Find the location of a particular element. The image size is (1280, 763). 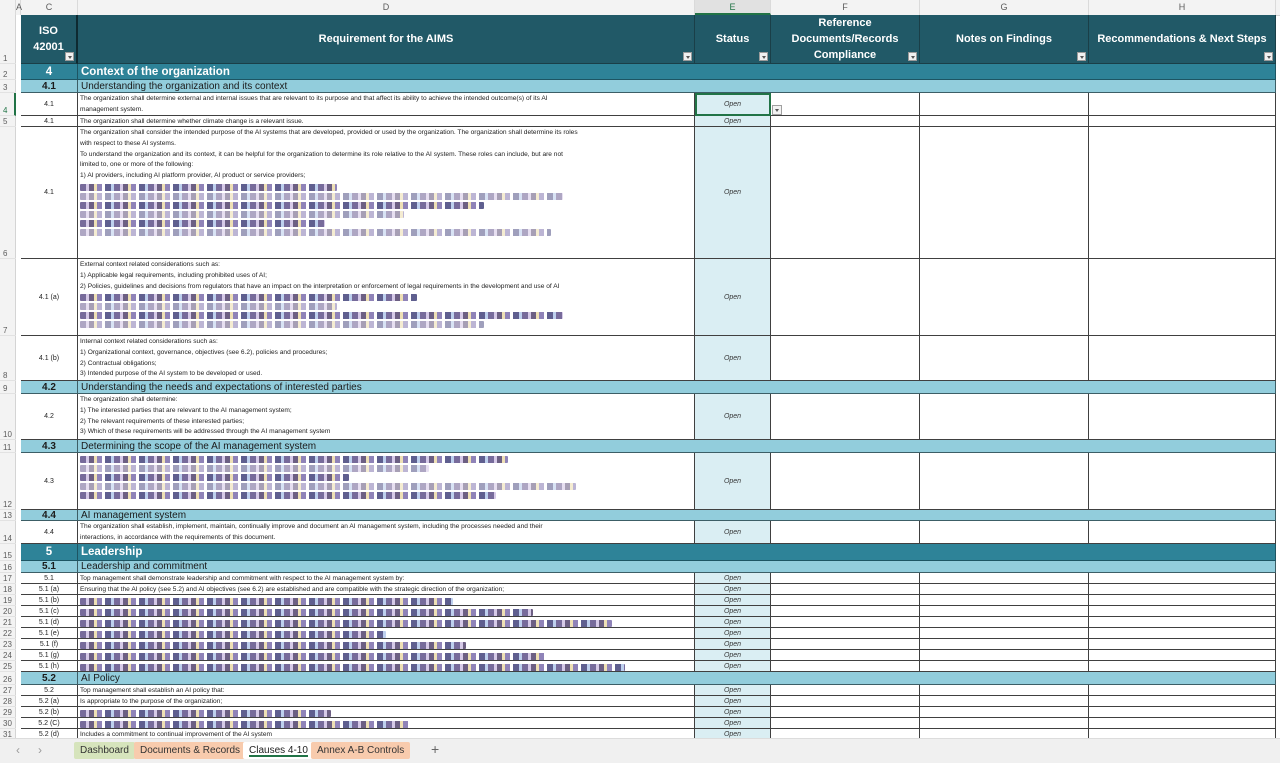

row-number: 8 is located at coordinates (8, 358).